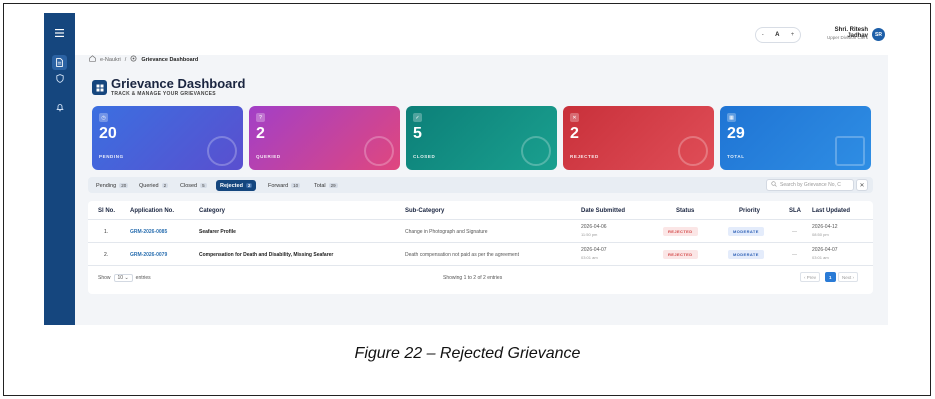 This screenshot has width=935, height=399. Describe the element at coordinates (481, 138) in the screenshot. I see `stat-card-closed: ✓ 5 CLOSED` at that location.